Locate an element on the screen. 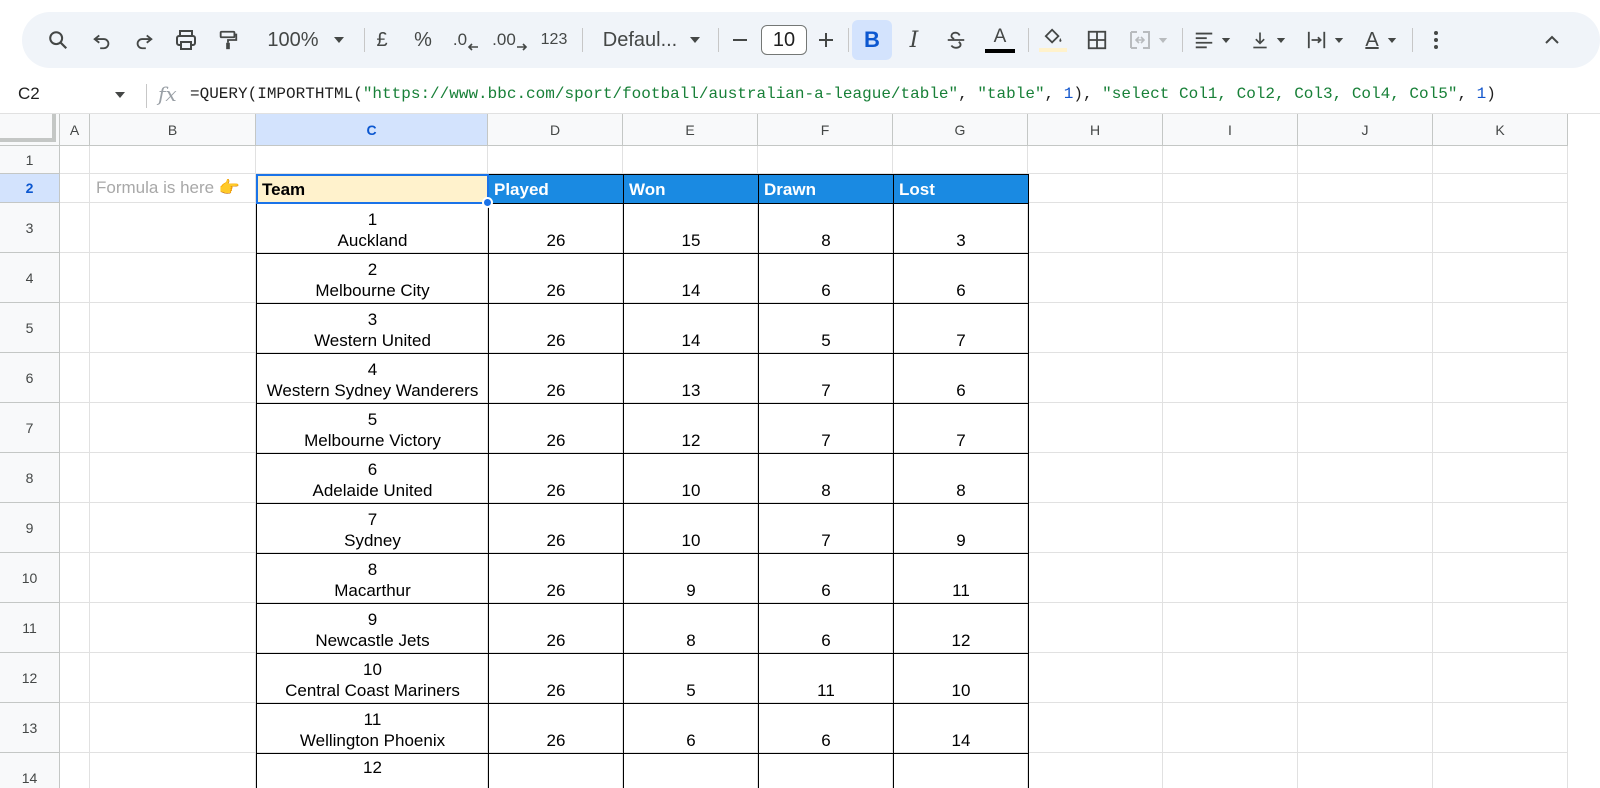  table-cell-team: 9 Newcastle Jets is located at coordinates (372, 628).